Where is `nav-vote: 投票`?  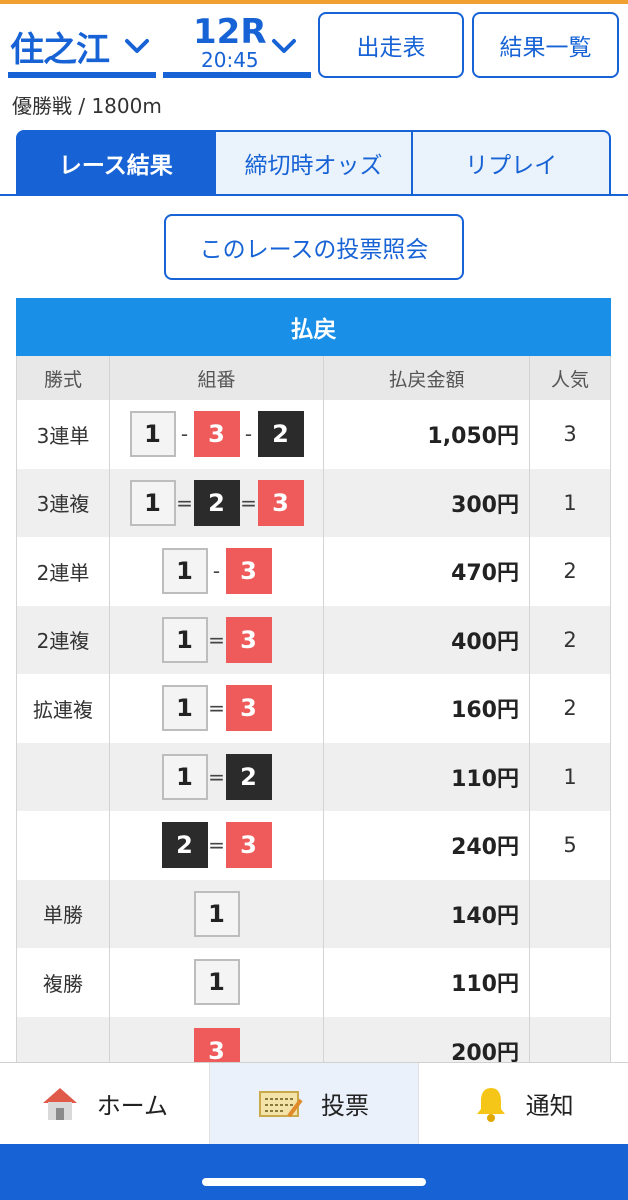 nav-vote: 投票 is located at coordinates (313, 1103).